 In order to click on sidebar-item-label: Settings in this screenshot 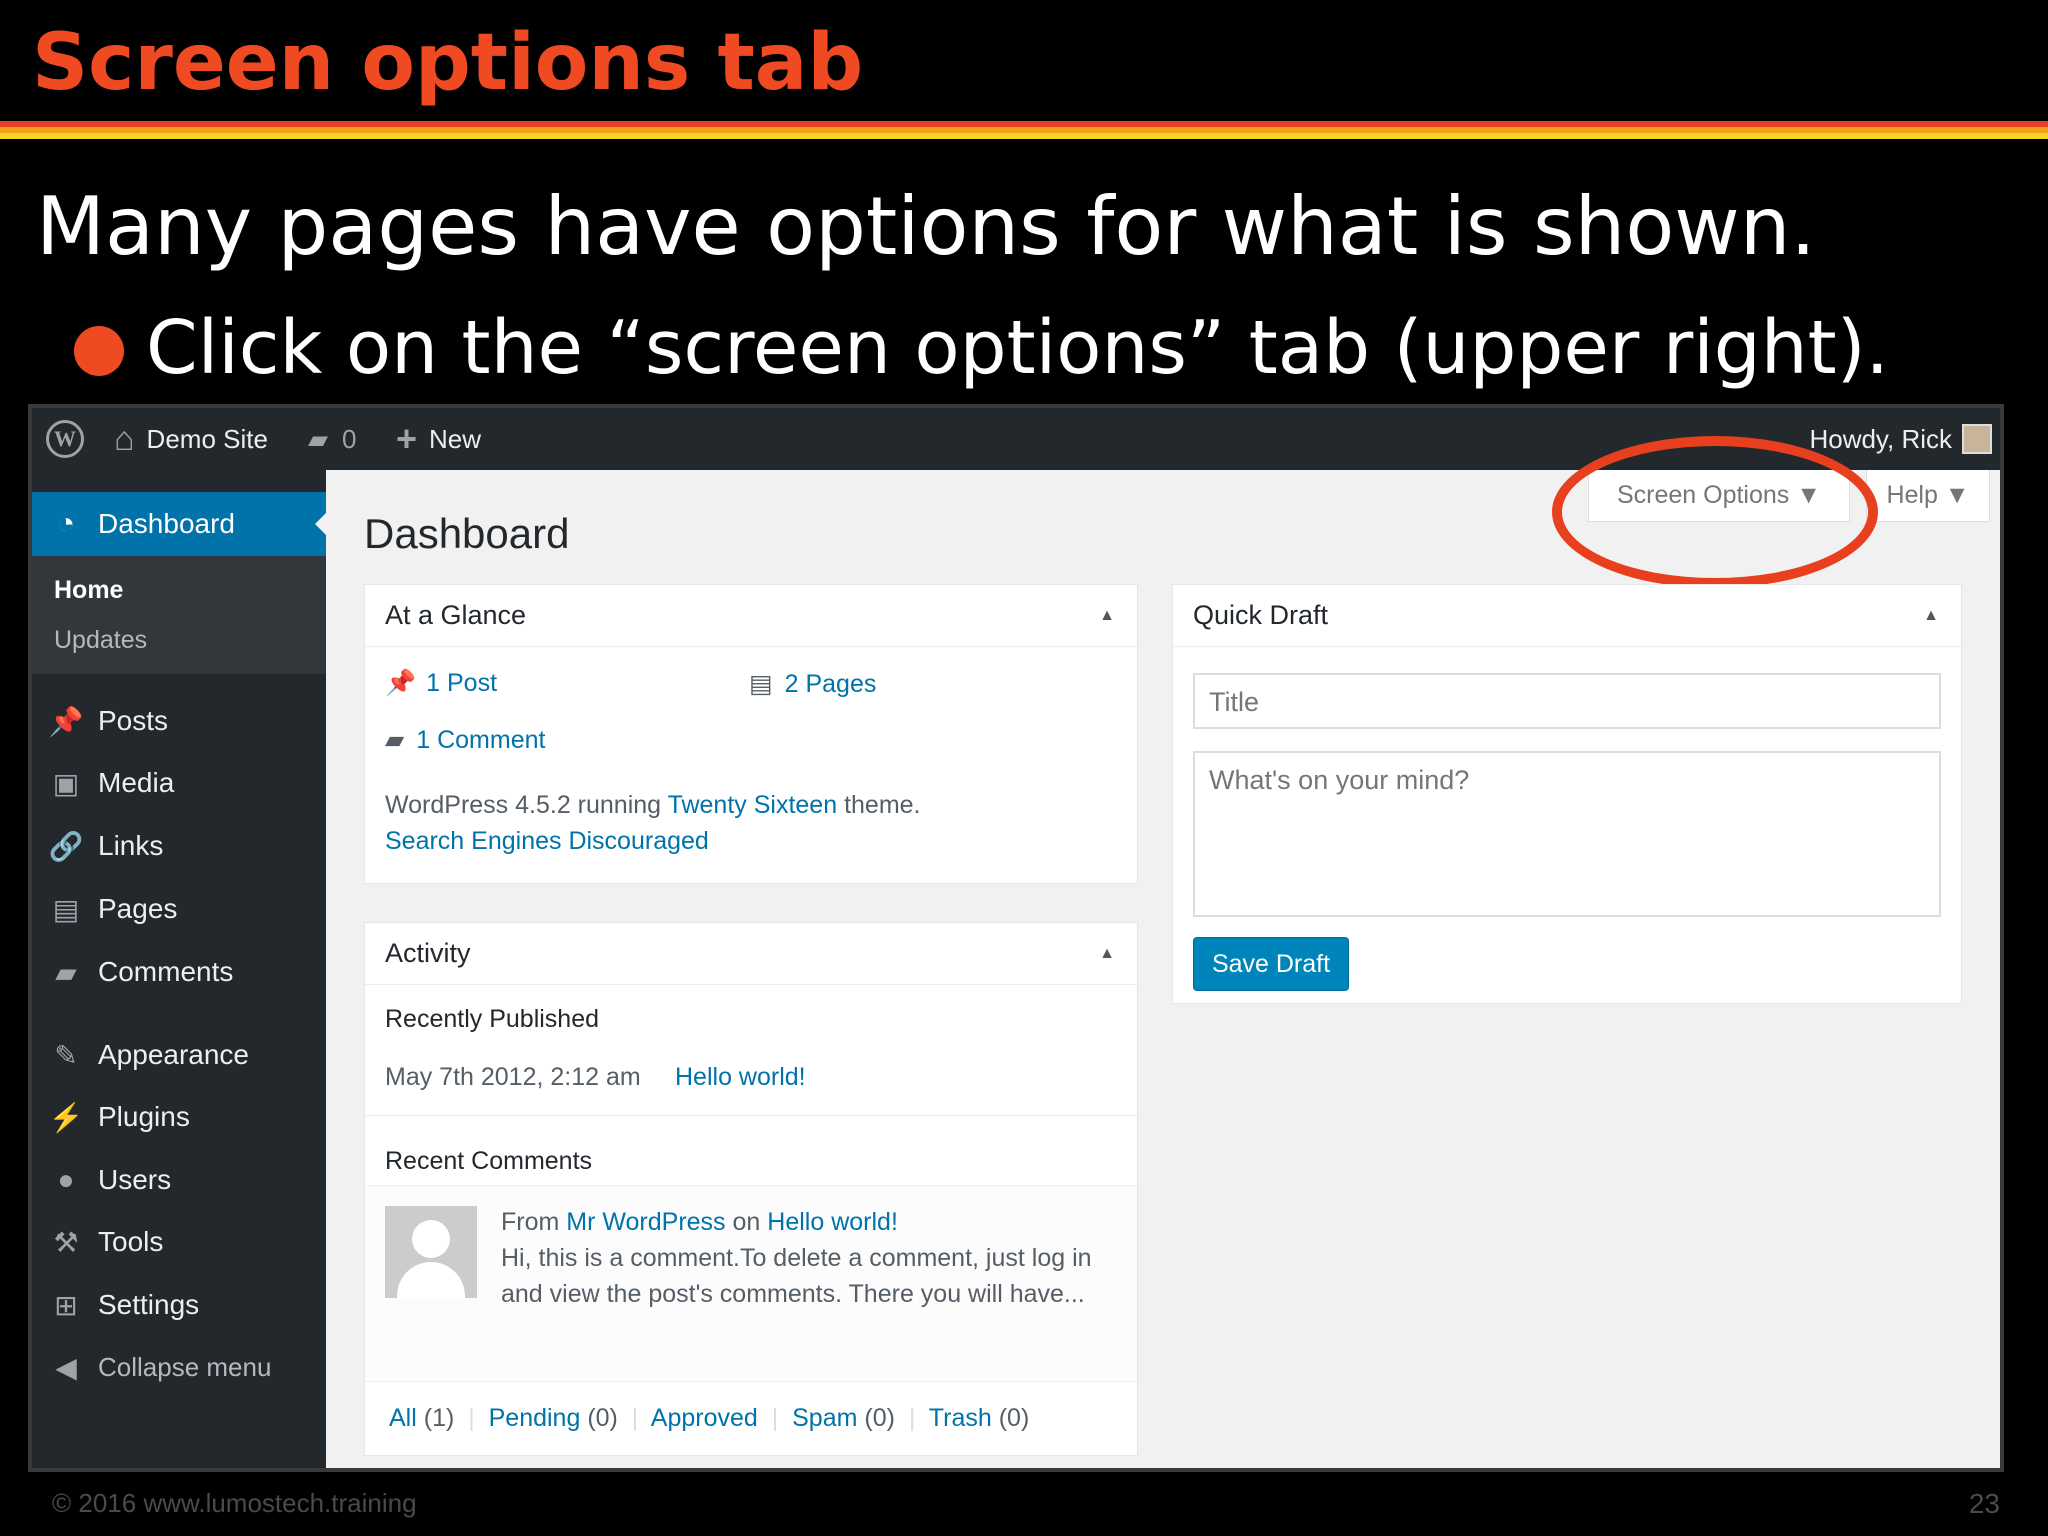, I will do `click(149, 1304)`.